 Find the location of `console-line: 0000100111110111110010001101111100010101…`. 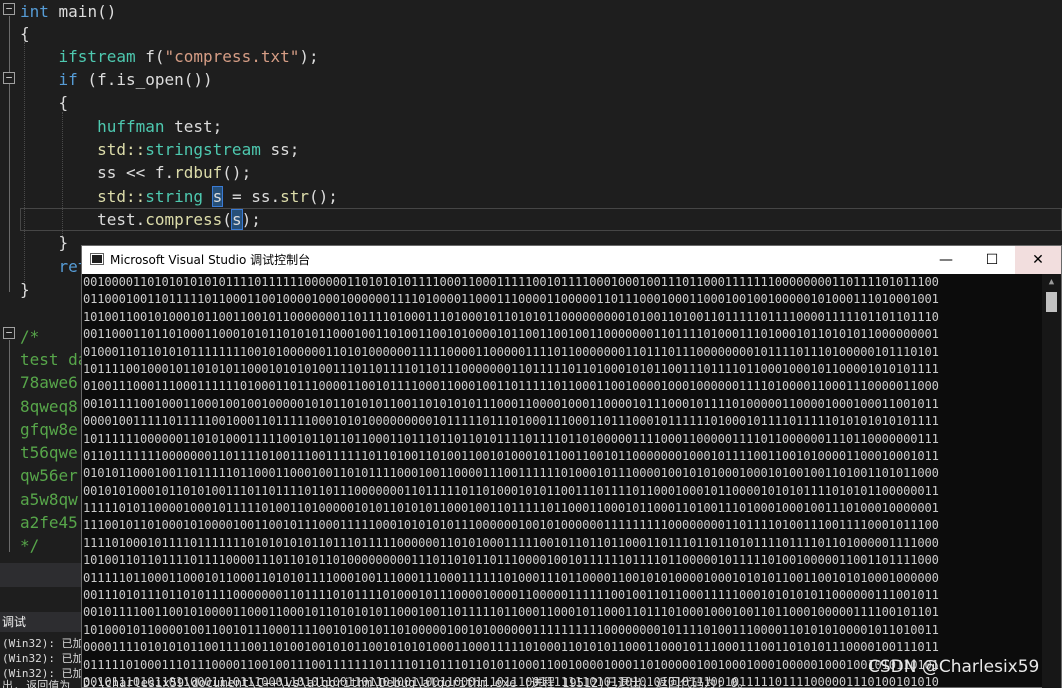

console-line: 0000100111110111110010001101111100010101… is located at coordinates (511, 421).